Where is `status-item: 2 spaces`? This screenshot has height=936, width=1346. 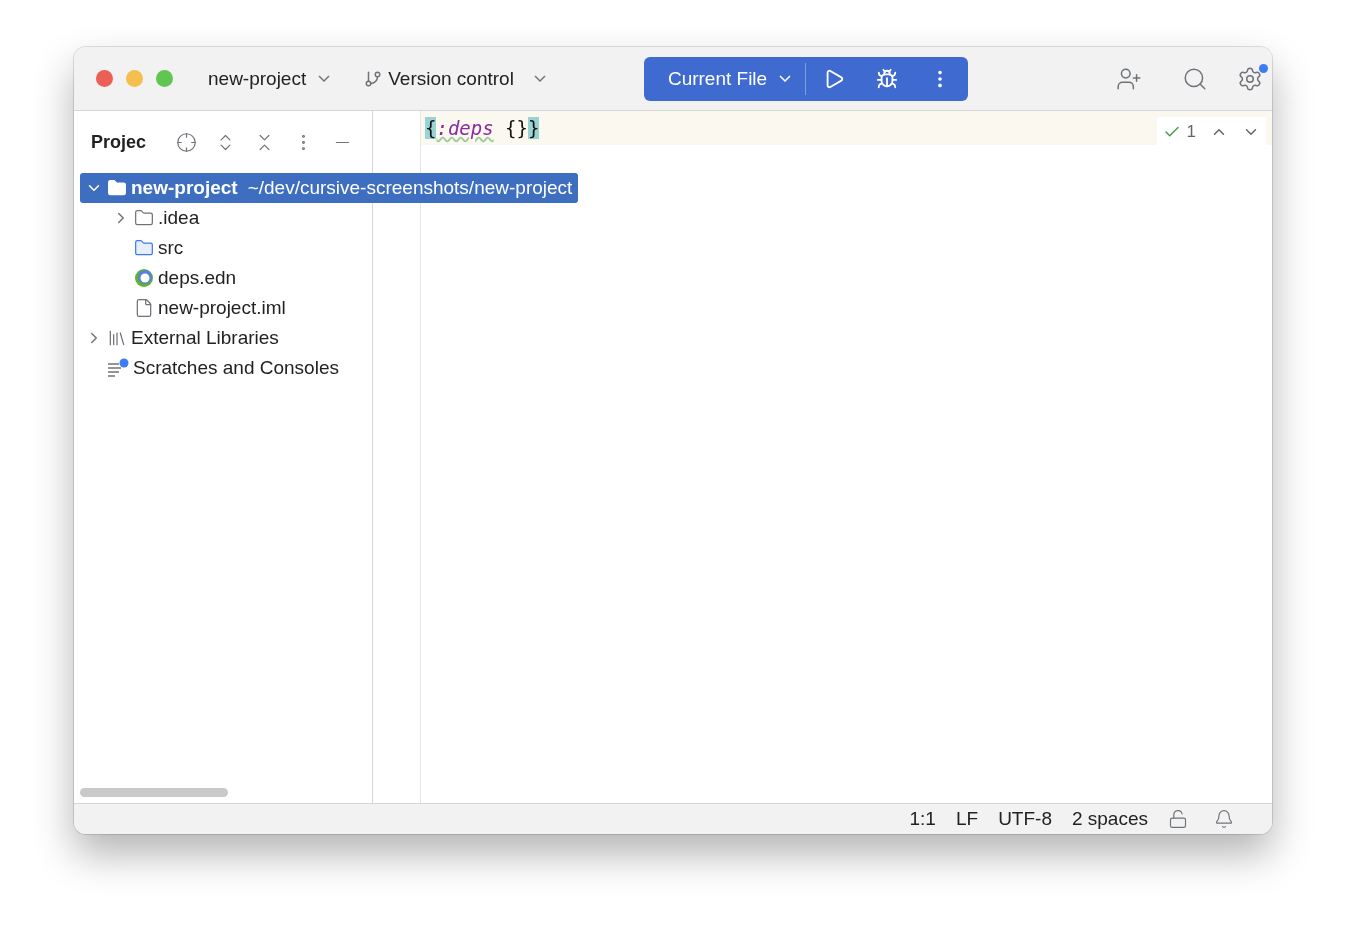
status-item: 2 spaces is located at coordinates (1109, 819).